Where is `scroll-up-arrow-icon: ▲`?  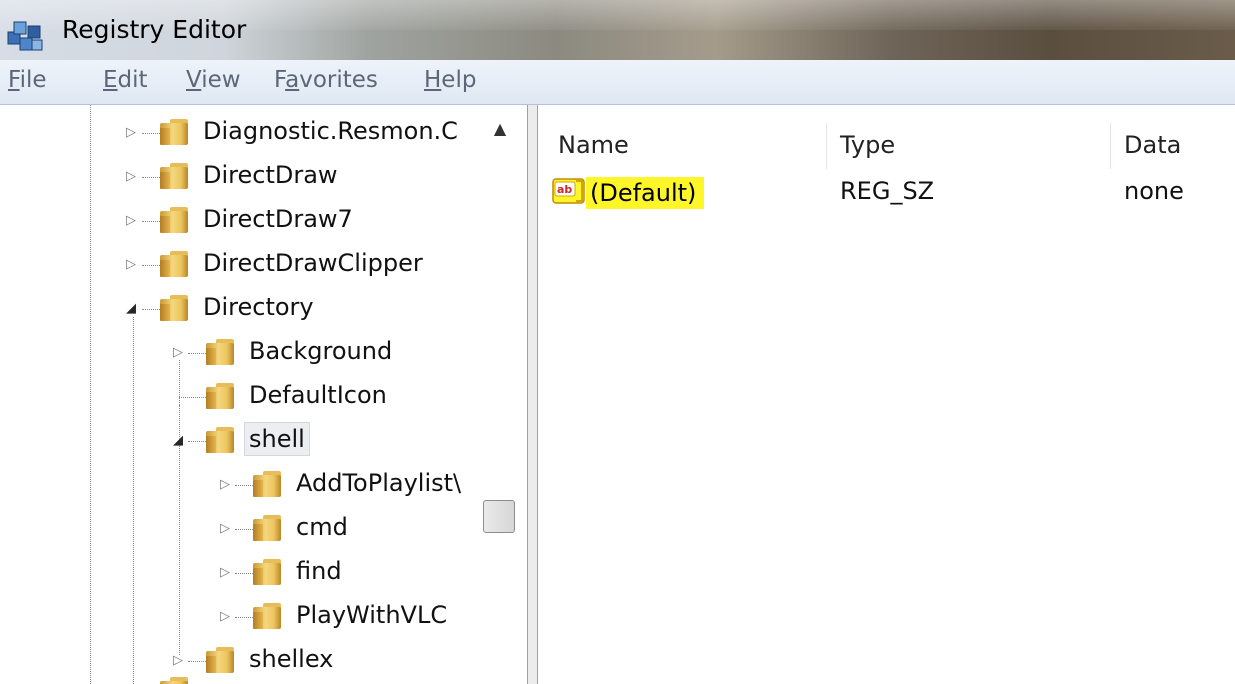
scroll-up-arrow-icon: ▲ is located at coordinates (500, 128).